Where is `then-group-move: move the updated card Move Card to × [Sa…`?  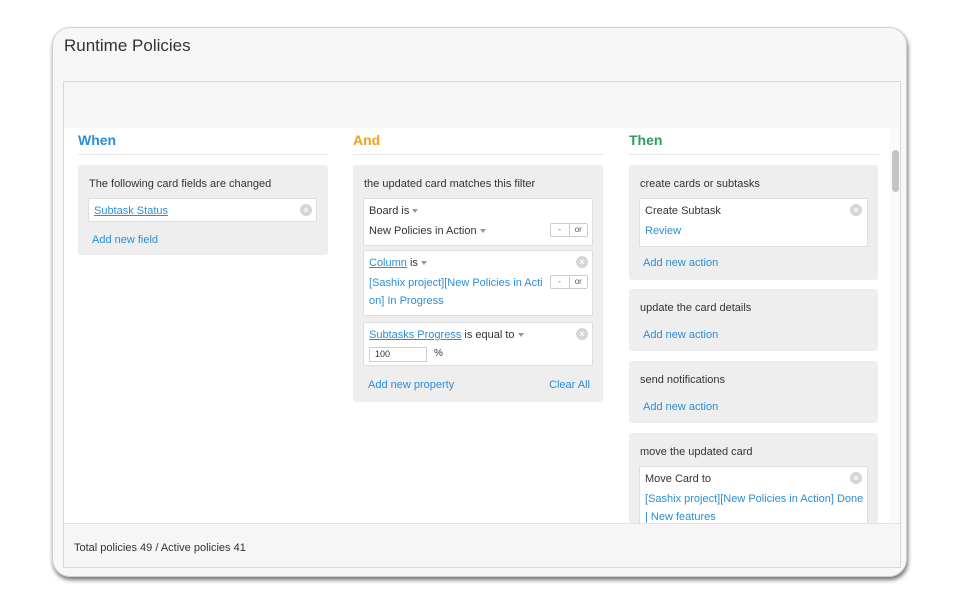
then-group-move: move the updated card Move Card to × [Sa… is located at coordinates (753, 478).